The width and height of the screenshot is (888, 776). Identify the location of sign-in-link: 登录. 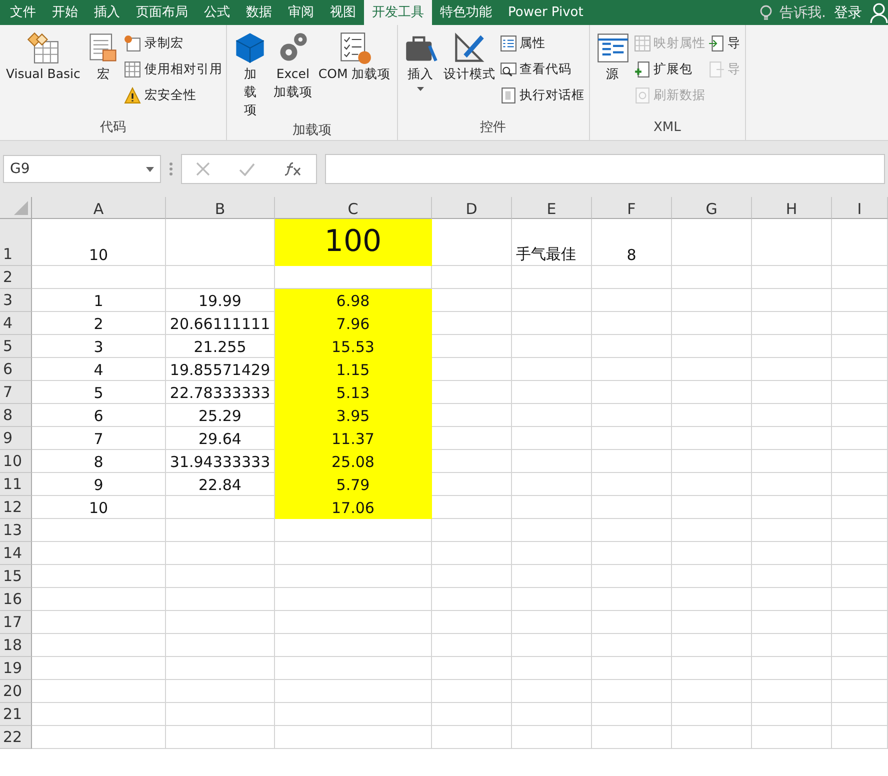
(848, 13).